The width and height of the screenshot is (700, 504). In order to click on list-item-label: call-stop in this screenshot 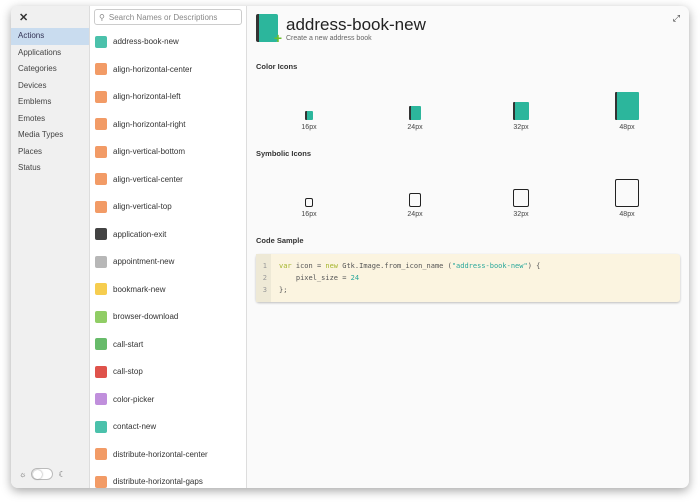, I will do `click(128, 372)`.